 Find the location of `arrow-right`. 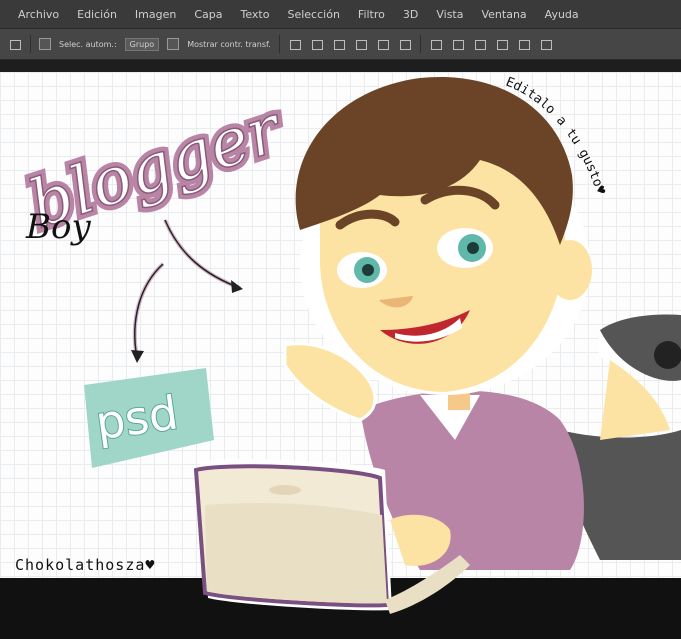

arrow-right is located at coordinates (202, 254).